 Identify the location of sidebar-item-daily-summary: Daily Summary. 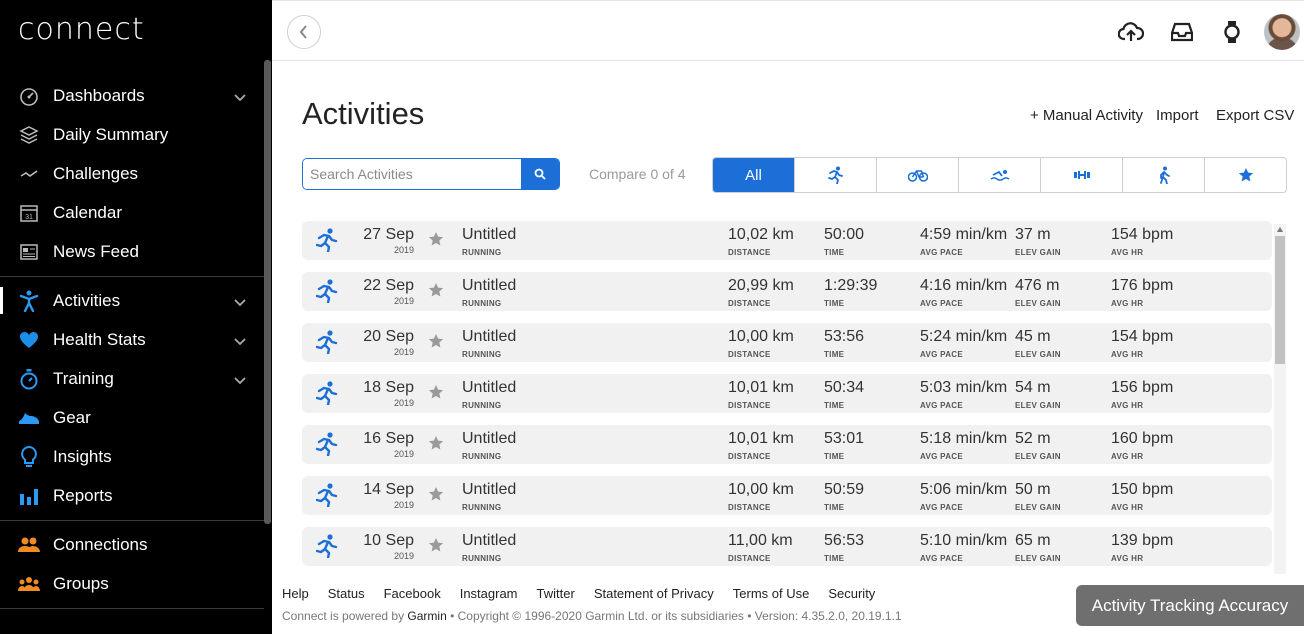
(132, 134).